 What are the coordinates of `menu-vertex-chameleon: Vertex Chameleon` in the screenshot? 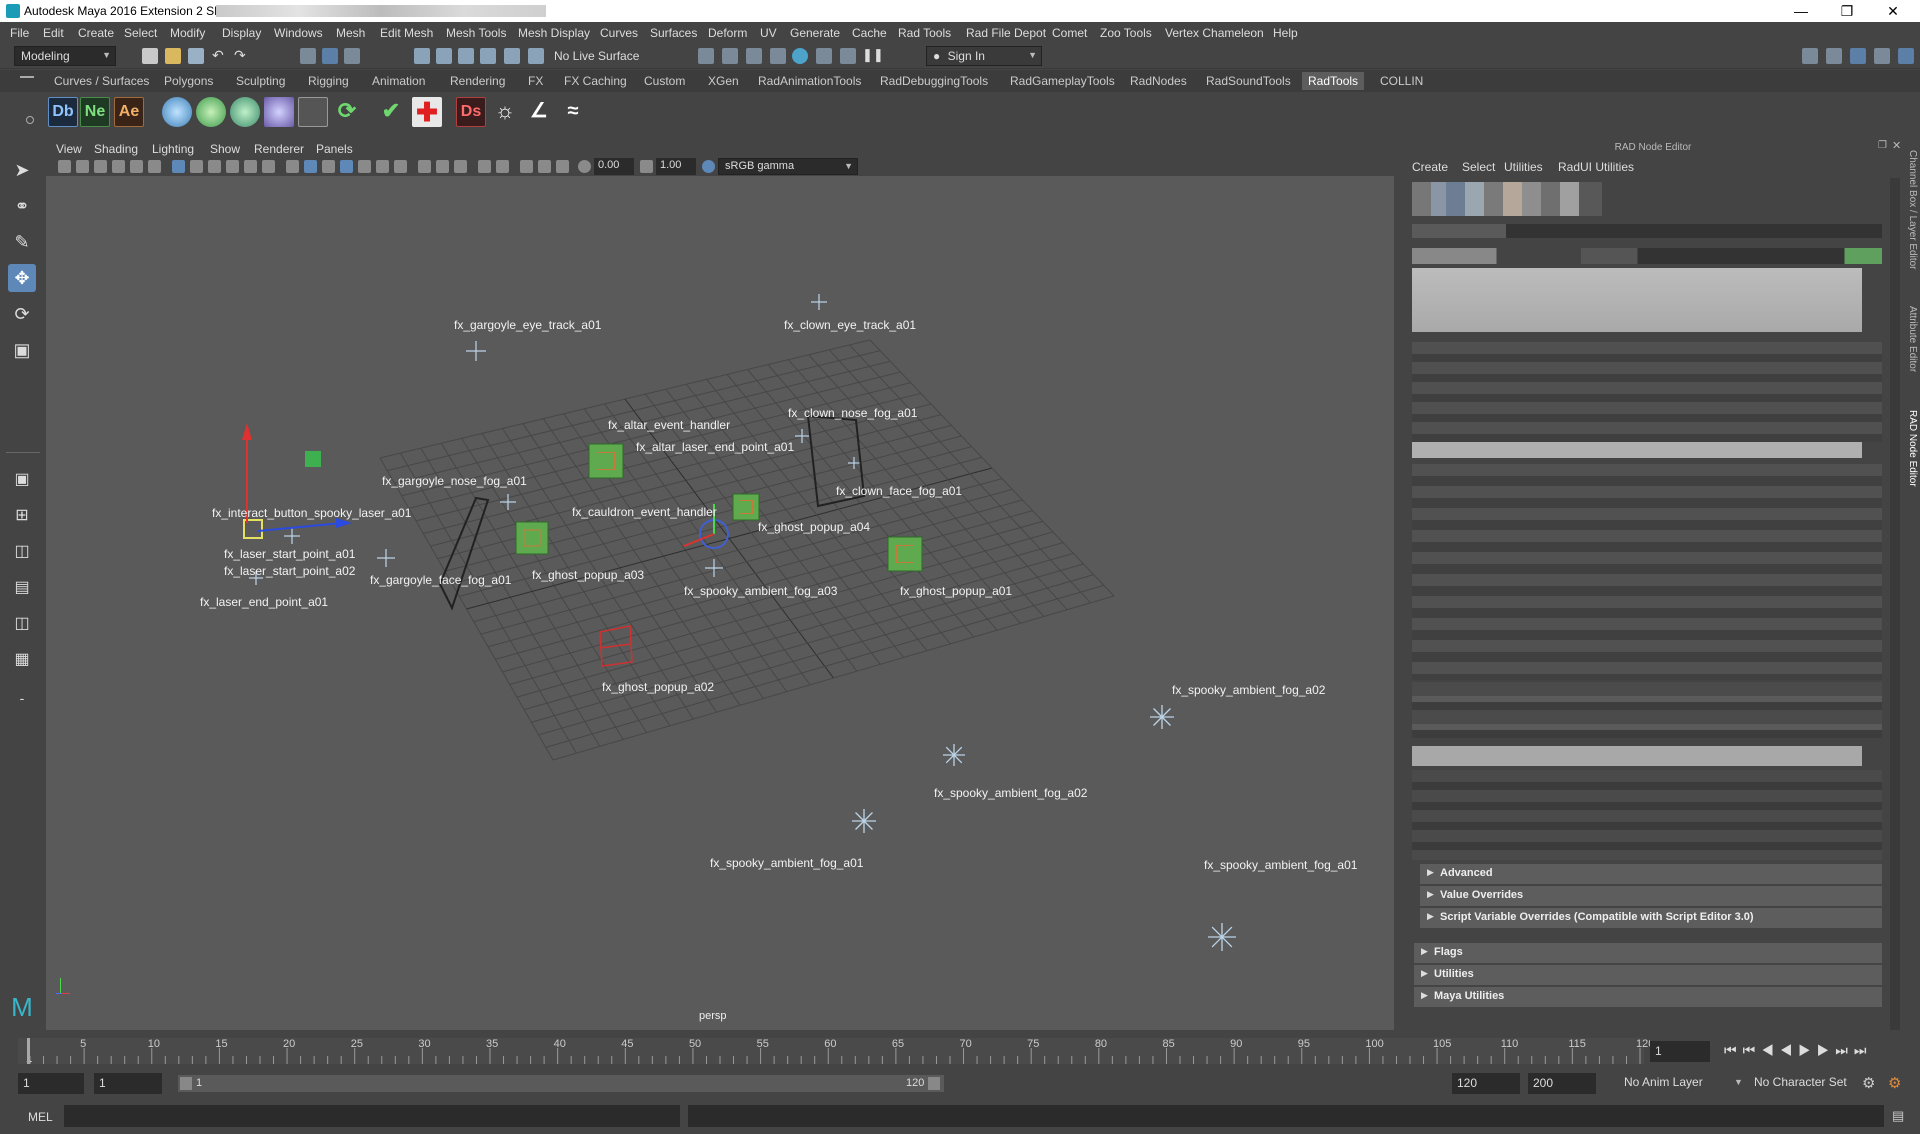 It's located at (1214, 33).